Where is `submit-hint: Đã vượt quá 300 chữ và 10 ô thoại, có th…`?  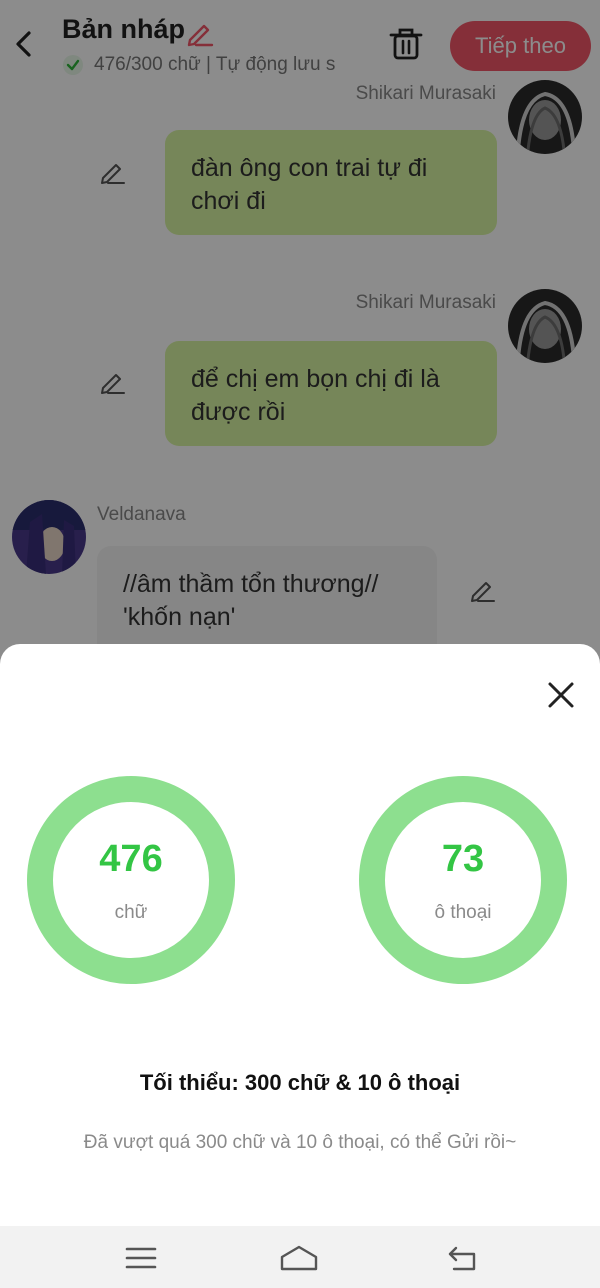 submit-hint: Đã vượt quá 300 chữ và 10 ô thoại, có th… is located at coordinates (300, 1142).